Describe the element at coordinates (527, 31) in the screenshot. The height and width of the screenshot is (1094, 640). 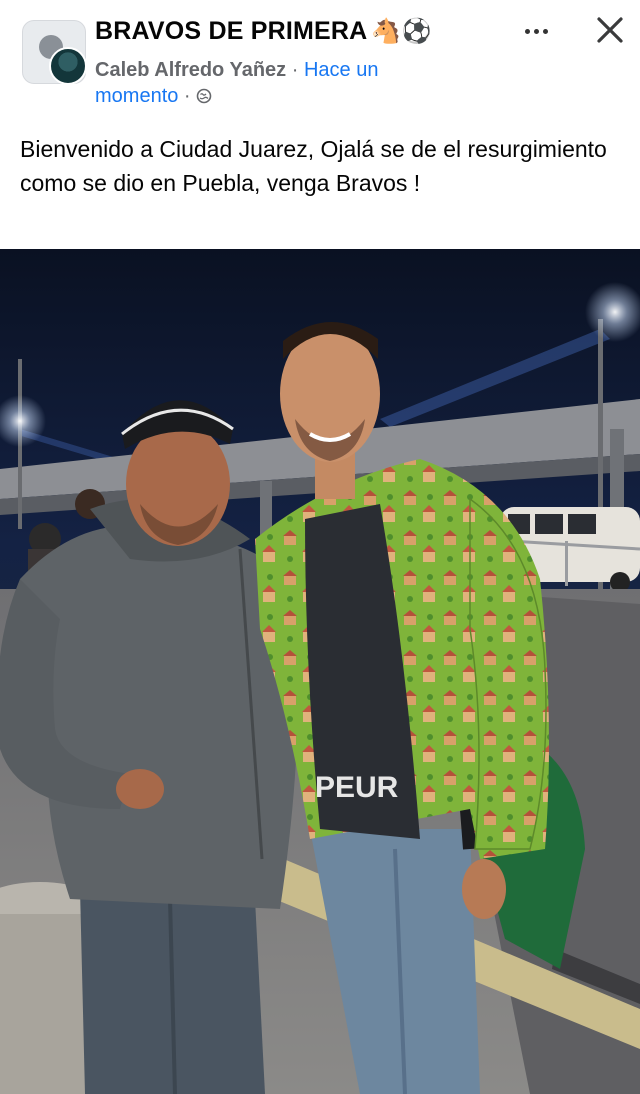
I see `more-horizontal-icon` at that location.